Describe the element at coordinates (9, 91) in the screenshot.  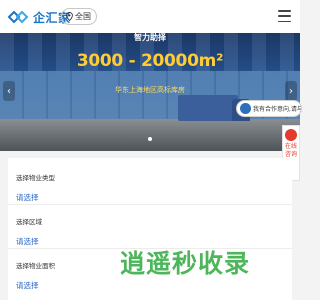
I see `carousel-prev-icon: ‹` at that location.